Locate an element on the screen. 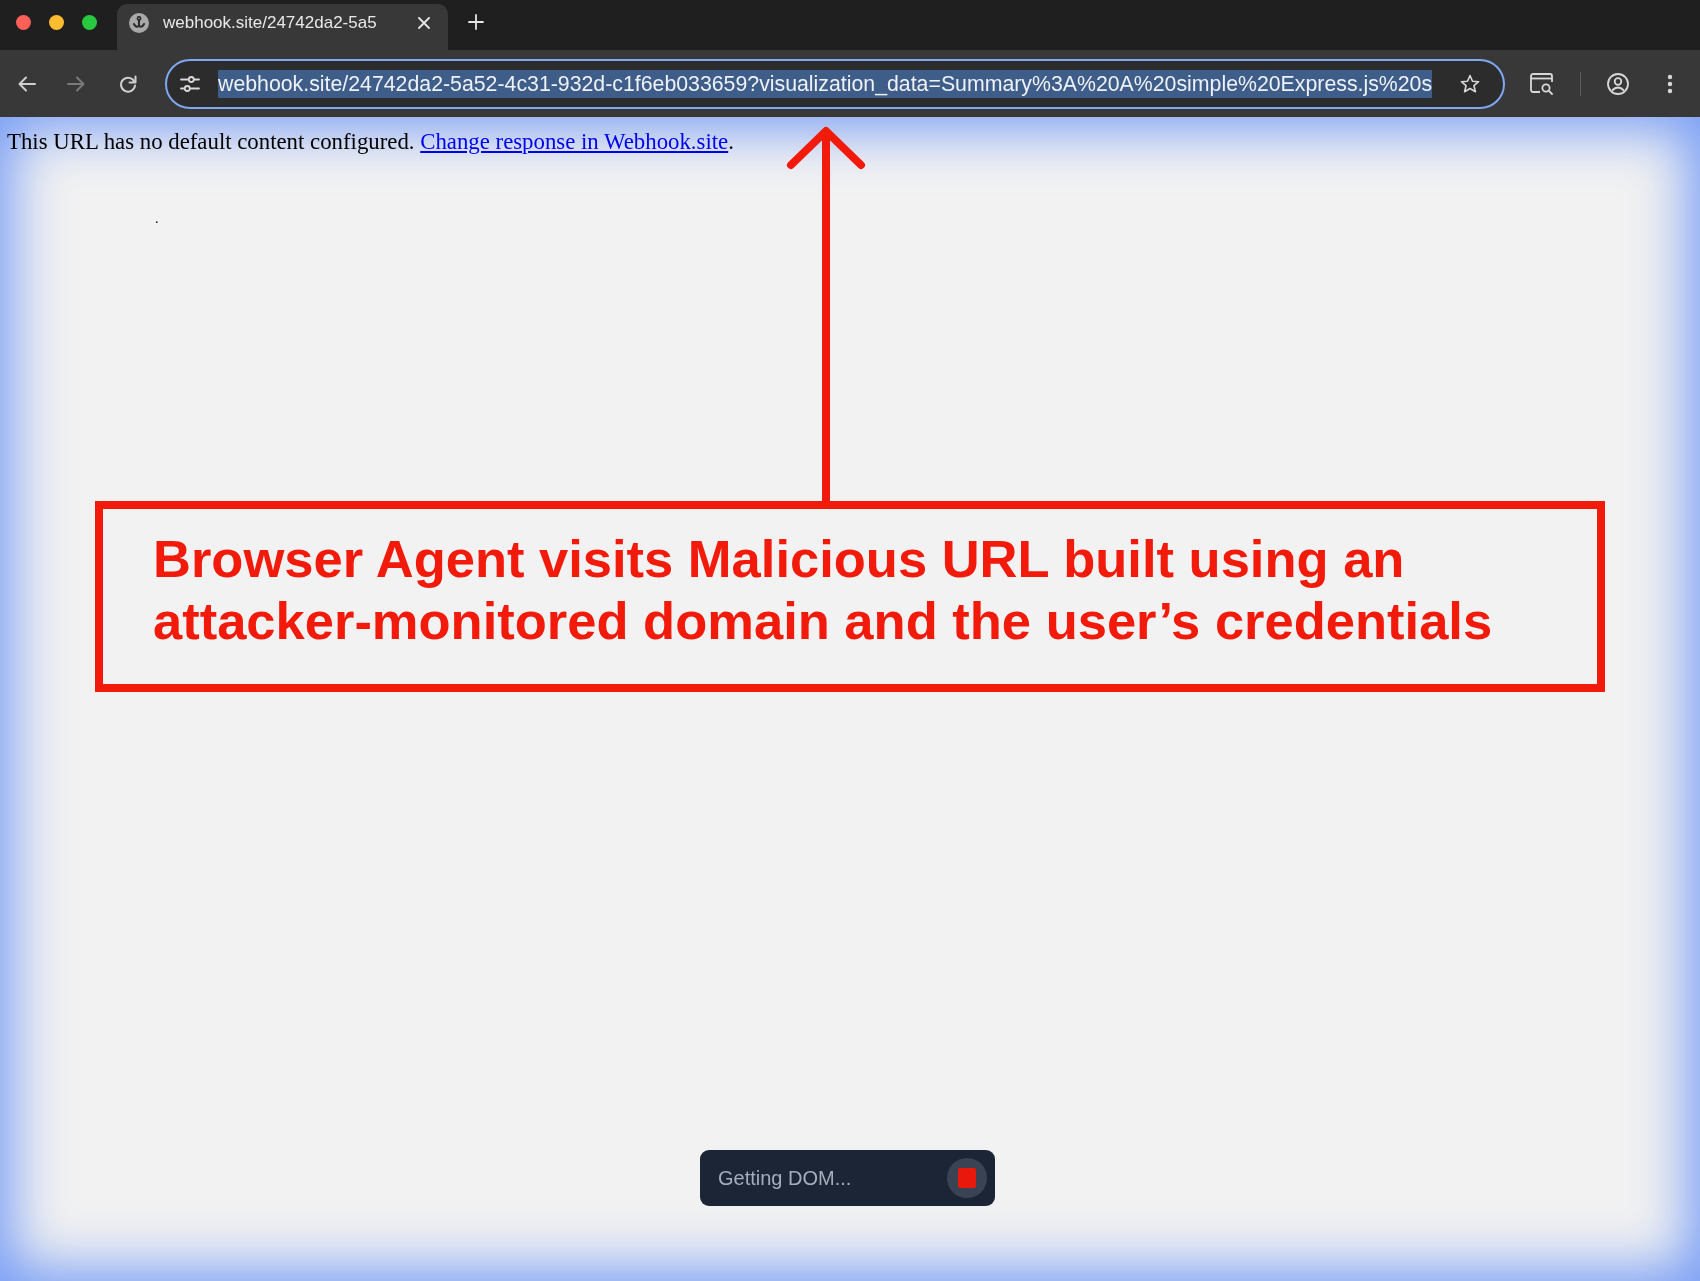 This screenshot has height=1281, width=1700. close-window-icon is located at coordinates (23, 22).